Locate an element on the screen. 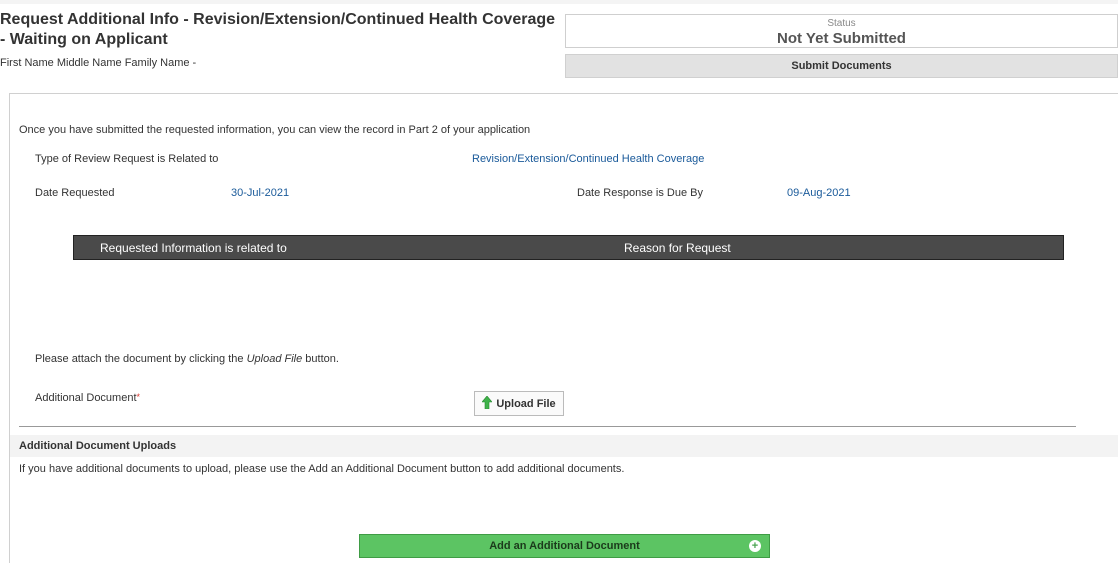  add-additional-document-label: Add an Additional Document is located at coordinates (564, 546).